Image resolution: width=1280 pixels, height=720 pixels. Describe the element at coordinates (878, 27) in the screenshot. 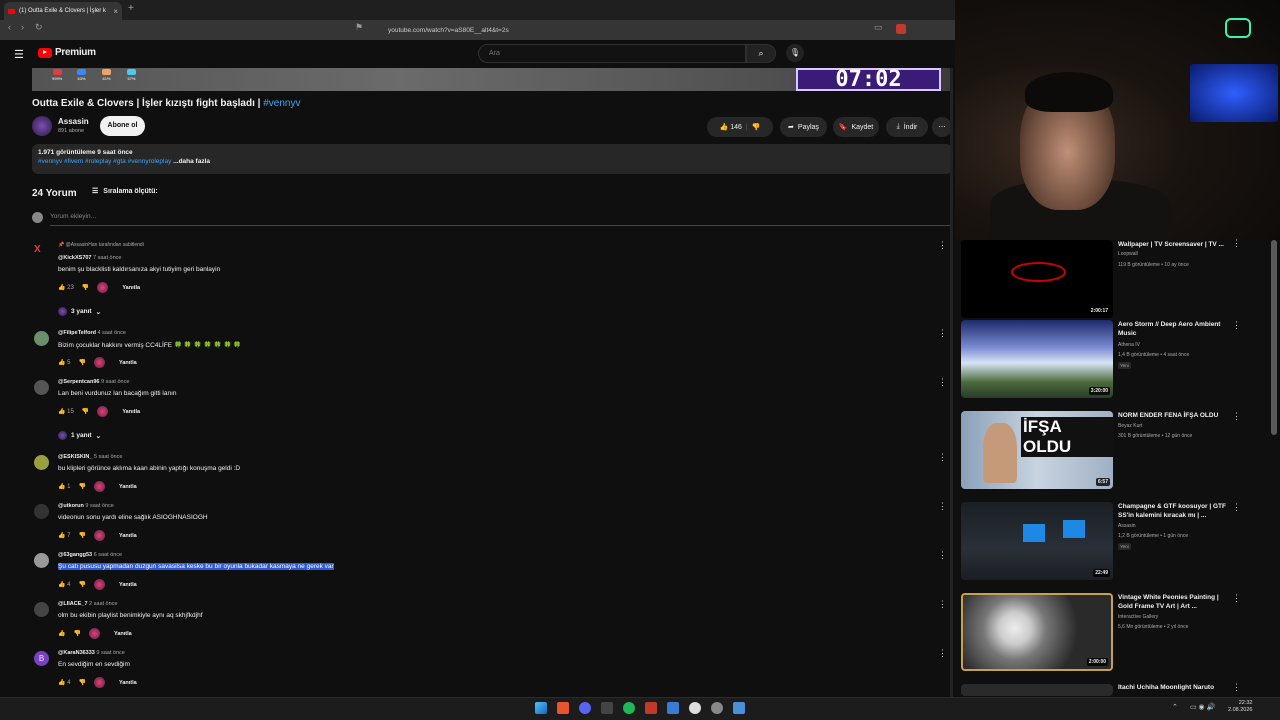

I see `reader-icon: ▭` at that location.